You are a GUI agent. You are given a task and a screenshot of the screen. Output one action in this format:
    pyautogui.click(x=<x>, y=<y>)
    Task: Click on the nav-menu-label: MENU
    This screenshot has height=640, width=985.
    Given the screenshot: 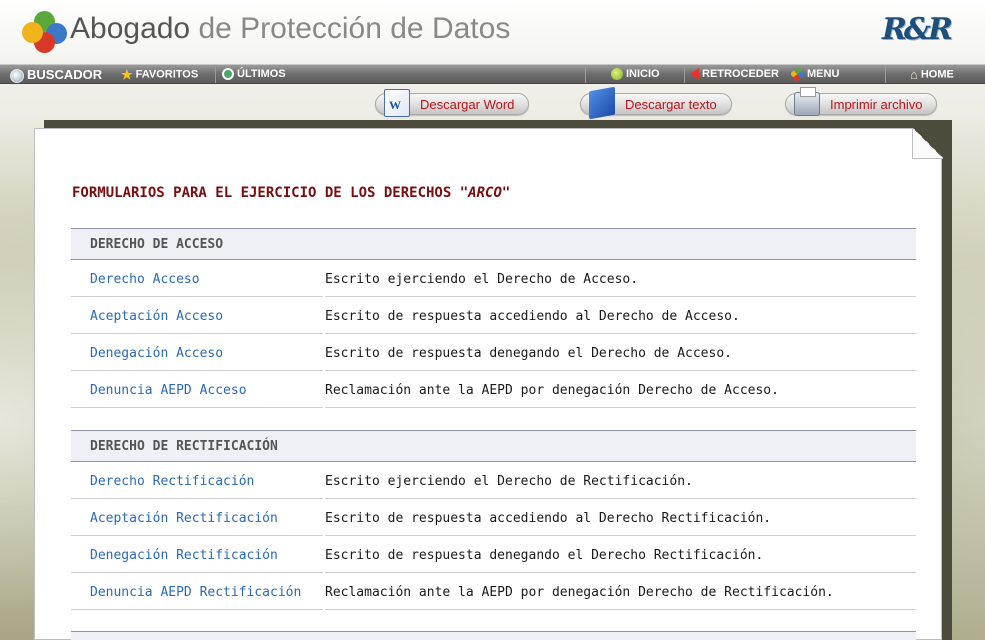 What is the action you would take?
    pyautogui.click(x=823, y=74)
    